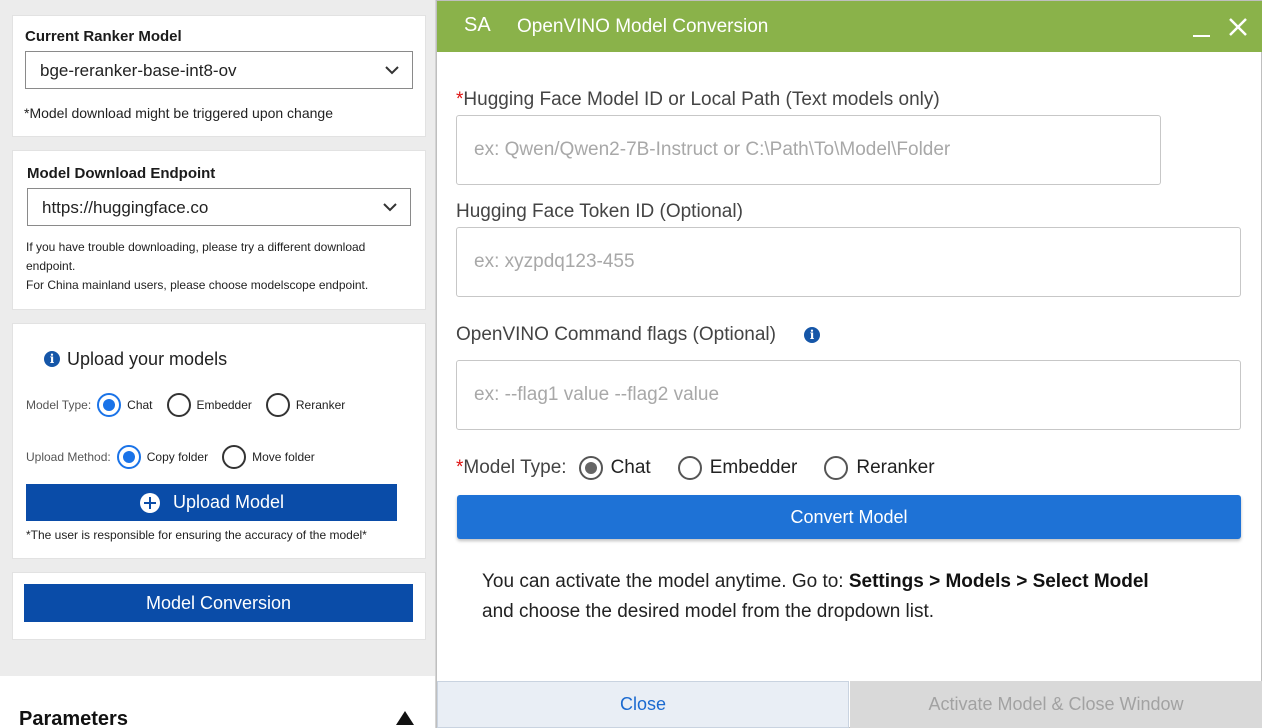  Describe the element at coordinates (836, 468) in the screenshot. I see `dialog-reranker-radio` at that location.